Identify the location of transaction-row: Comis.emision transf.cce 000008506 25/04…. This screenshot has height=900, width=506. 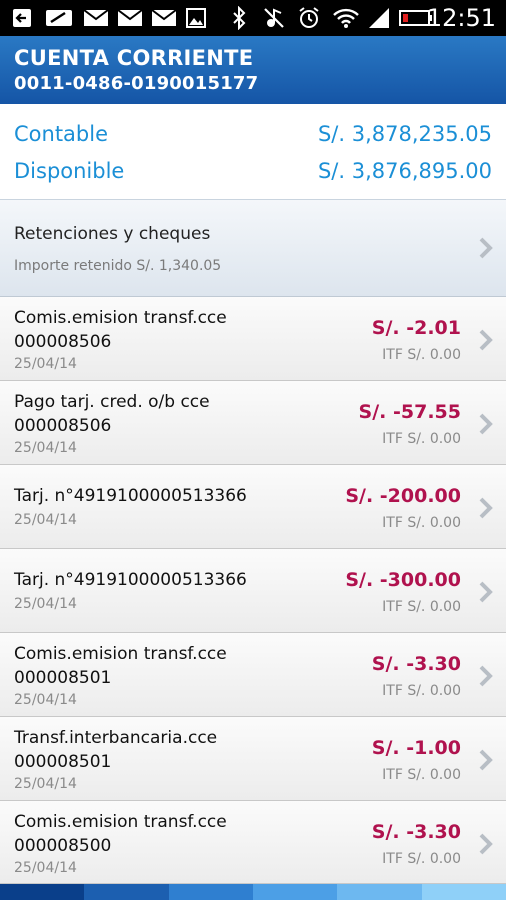
(253, 339).